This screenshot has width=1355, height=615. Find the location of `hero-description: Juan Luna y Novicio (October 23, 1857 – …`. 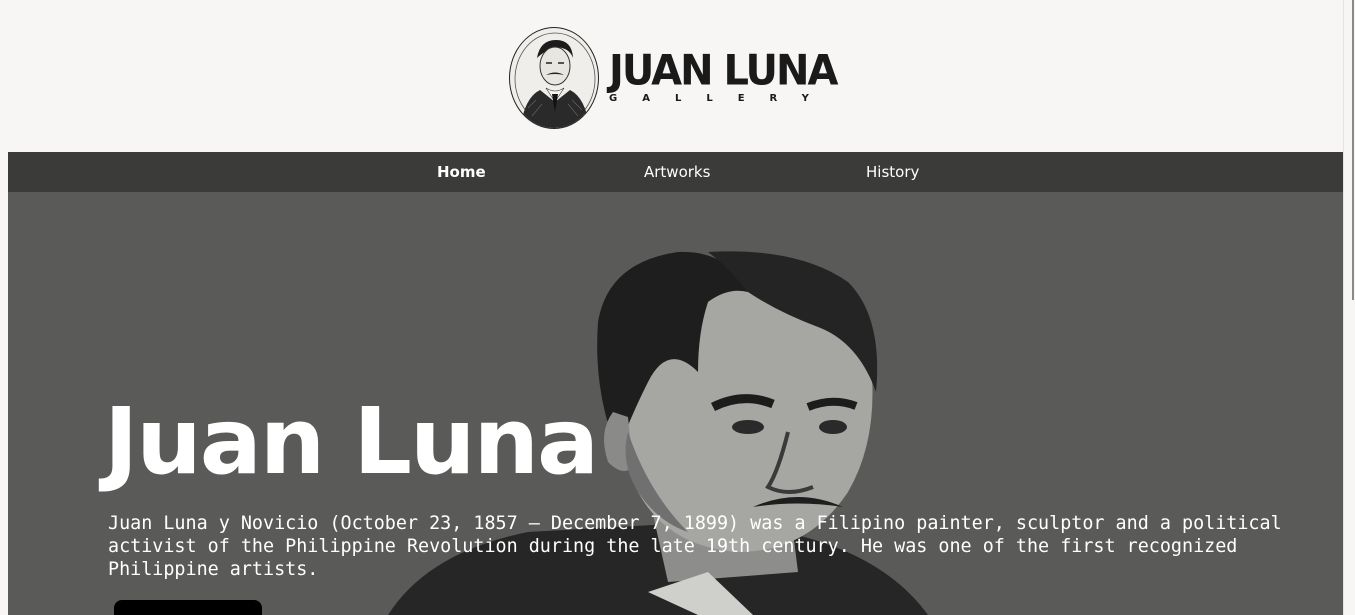

hero-description: Juan Luna y Novicio (October 23, 1857 – … is located at coordinates (695, 546).